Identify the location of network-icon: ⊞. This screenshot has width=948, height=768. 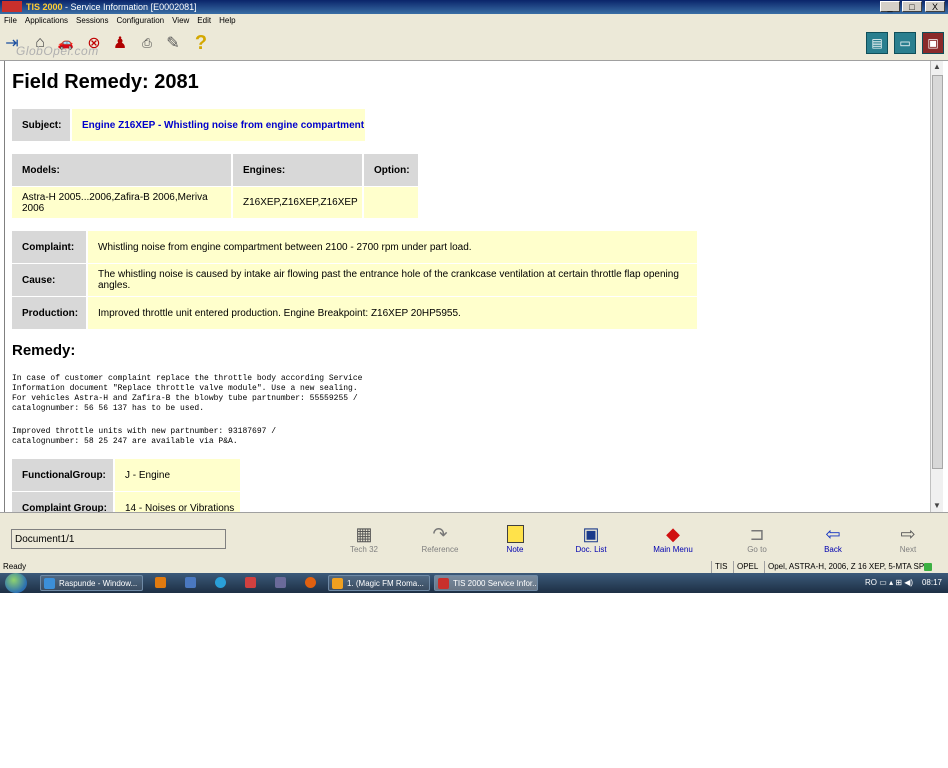
(898, 582).